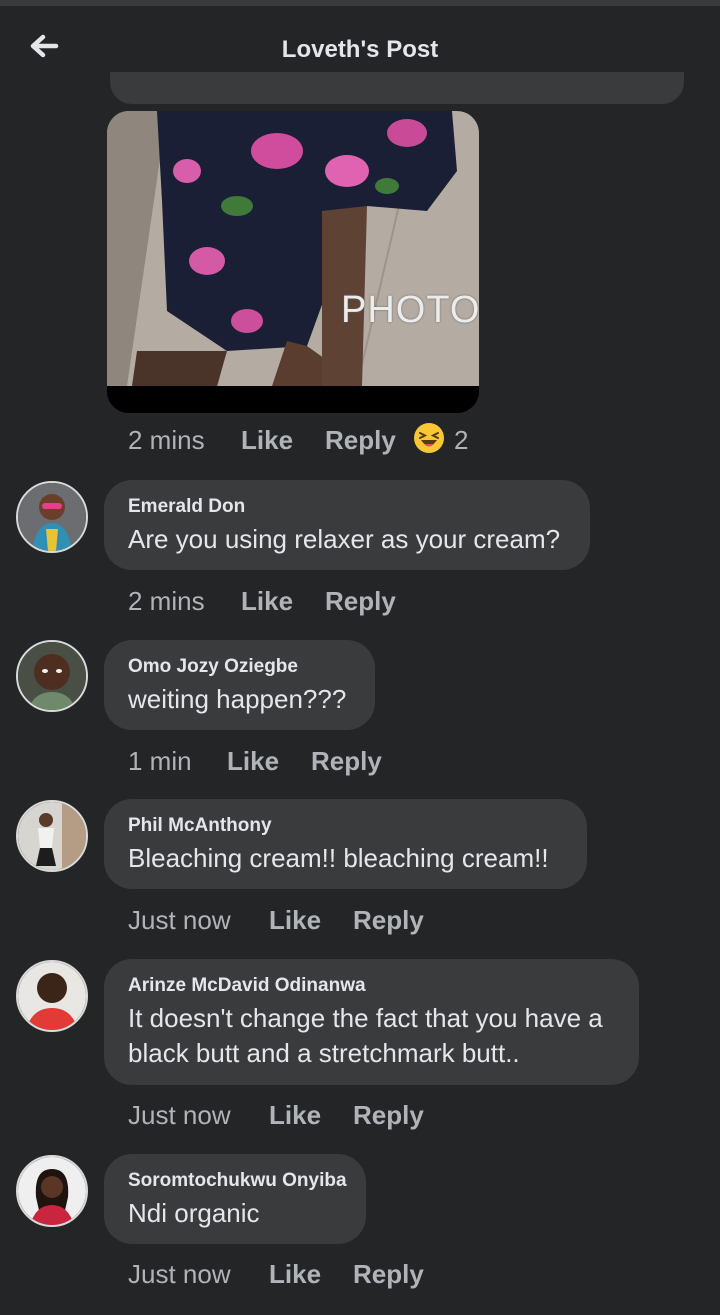 This screenshot has width=720, height=1315. I want to click on comment-text: Ndi organic, so click(194, 1213).